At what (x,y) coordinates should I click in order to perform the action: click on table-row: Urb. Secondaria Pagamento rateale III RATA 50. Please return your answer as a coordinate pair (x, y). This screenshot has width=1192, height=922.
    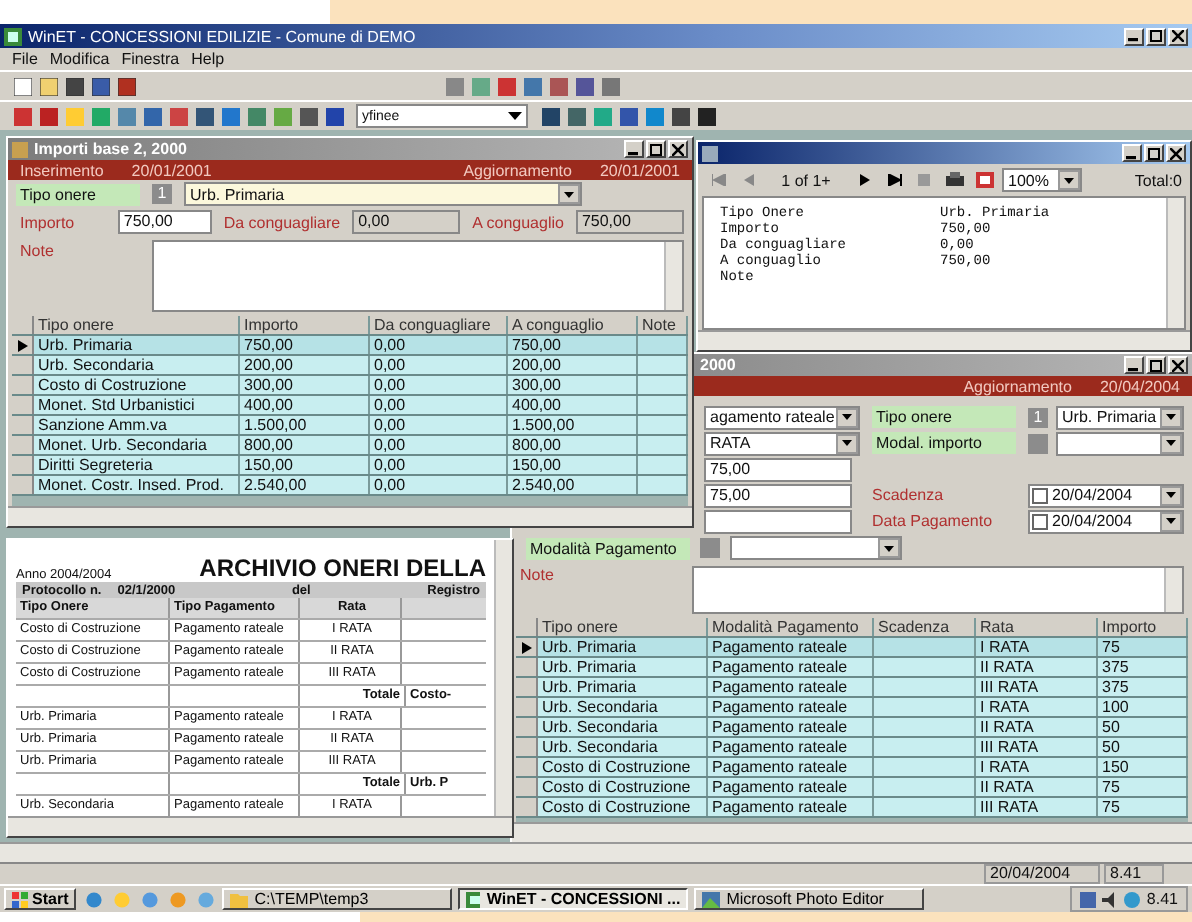
    Looking at the image, I should click on (852, 748).